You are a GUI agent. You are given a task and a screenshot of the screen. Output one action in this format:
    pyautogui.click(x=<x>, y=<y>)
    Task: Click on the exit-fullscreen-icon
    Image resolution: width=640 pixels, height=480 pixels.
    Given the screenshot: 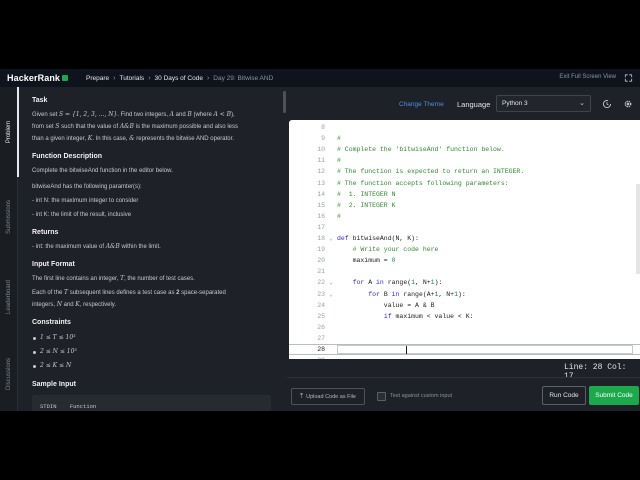 What is the action you would take?
    pyautogui.click(x=628, y=78)
    